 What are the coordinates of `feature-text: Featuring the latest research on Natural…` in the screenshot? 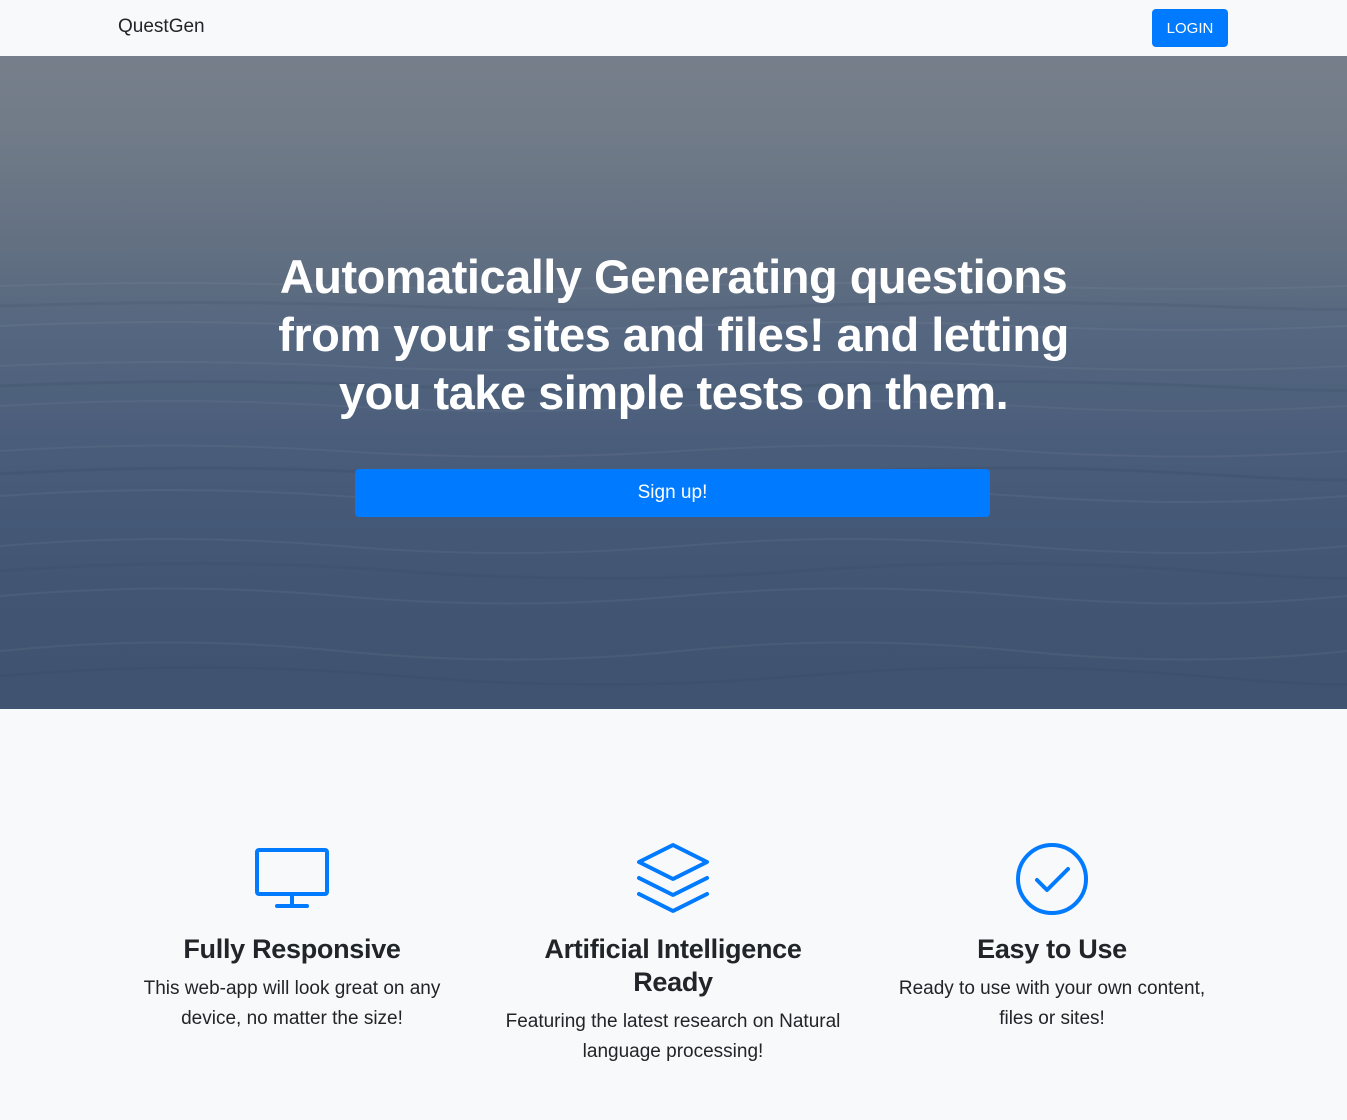 It's located at (673, 1036).